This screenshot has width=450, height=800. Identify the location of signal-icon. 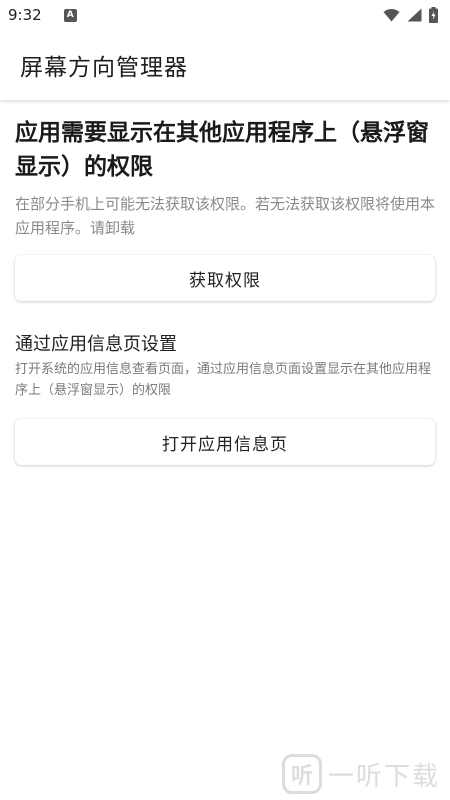
(414, 15).